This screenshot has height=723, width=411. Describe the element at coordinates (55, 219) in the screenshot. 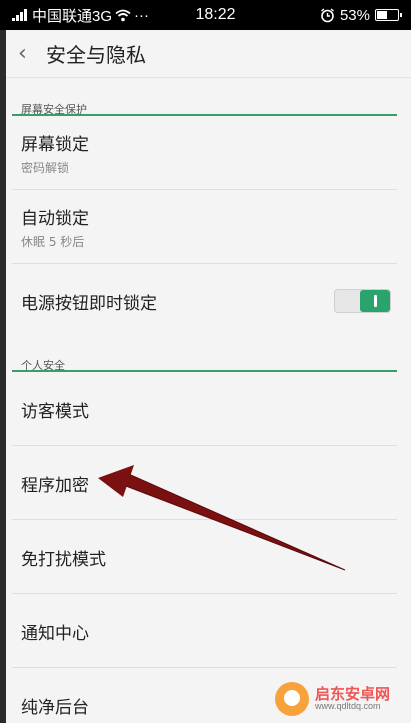

I see `setting-title: 自动锁定` at that location.